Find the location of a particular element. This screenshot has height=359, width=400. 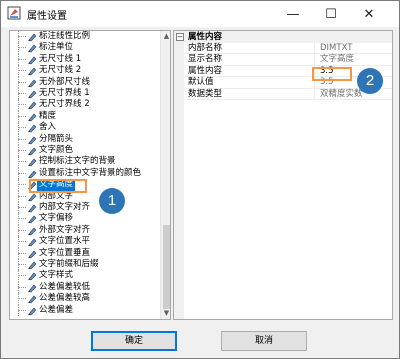

scroll-thumb is located at coordinates (166, 267).